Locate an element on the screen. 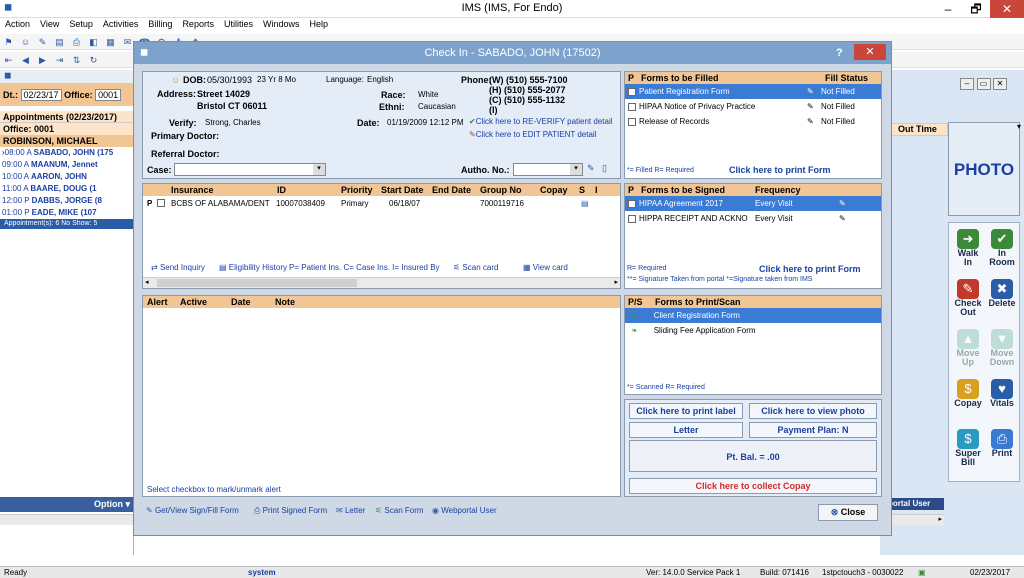  child-close-button: ✕ is located at coordinates (1000, 84).